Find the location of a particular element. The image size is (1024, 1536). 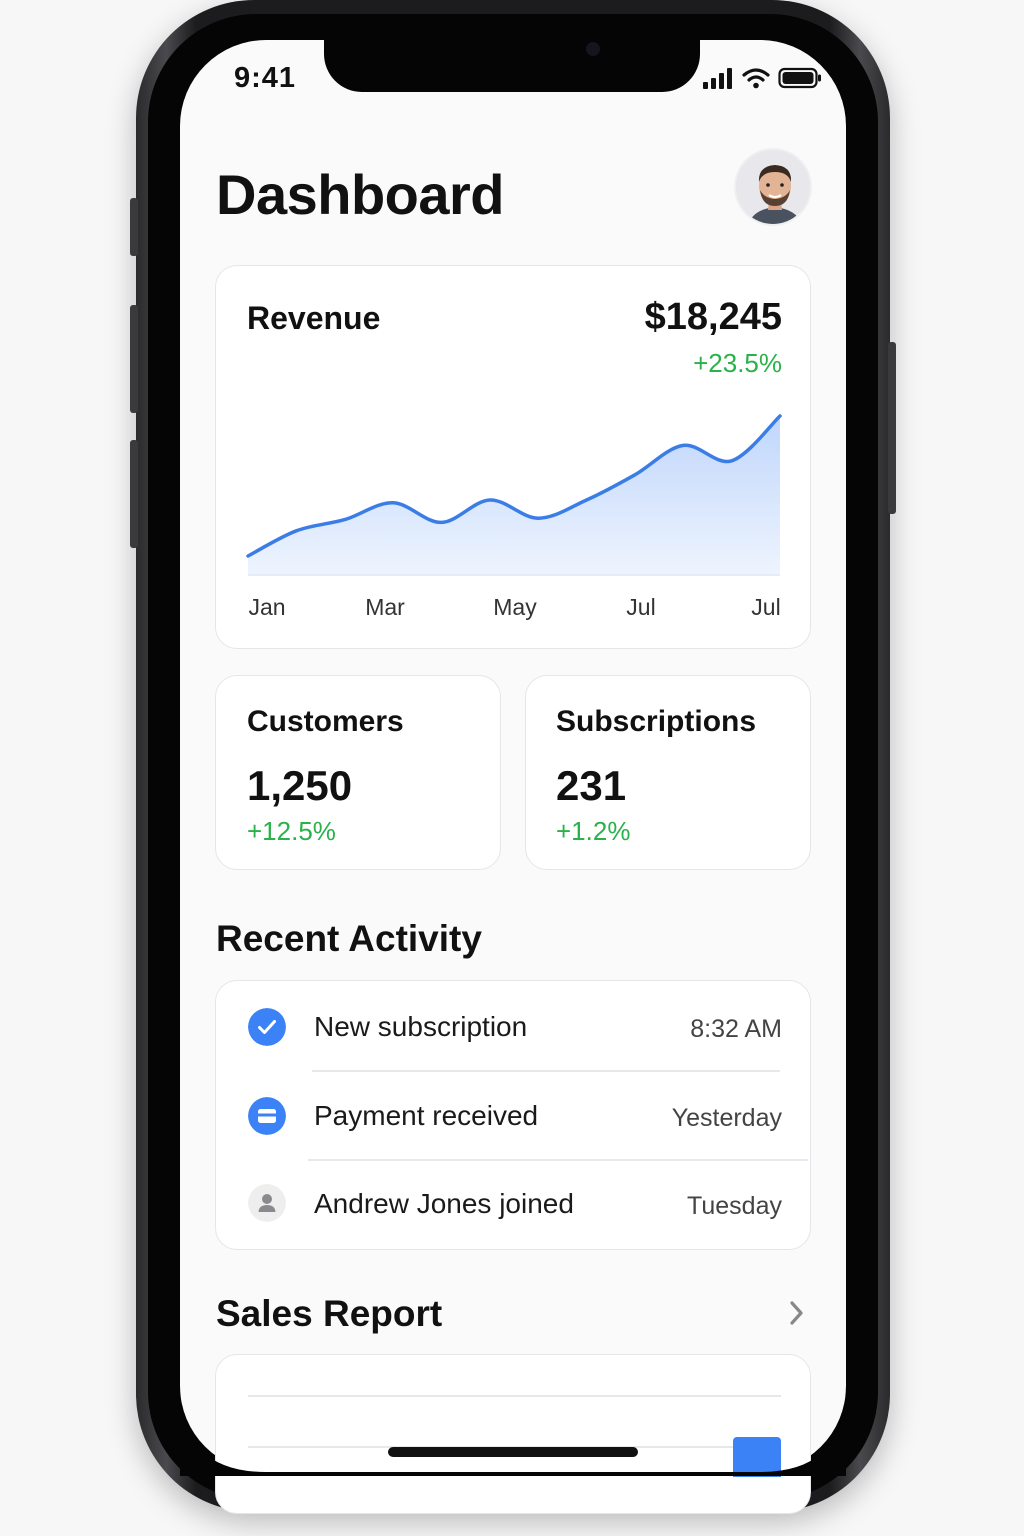

revenue-chart: Jan Mar May Jul Jul is located at coordinates (514, 517).